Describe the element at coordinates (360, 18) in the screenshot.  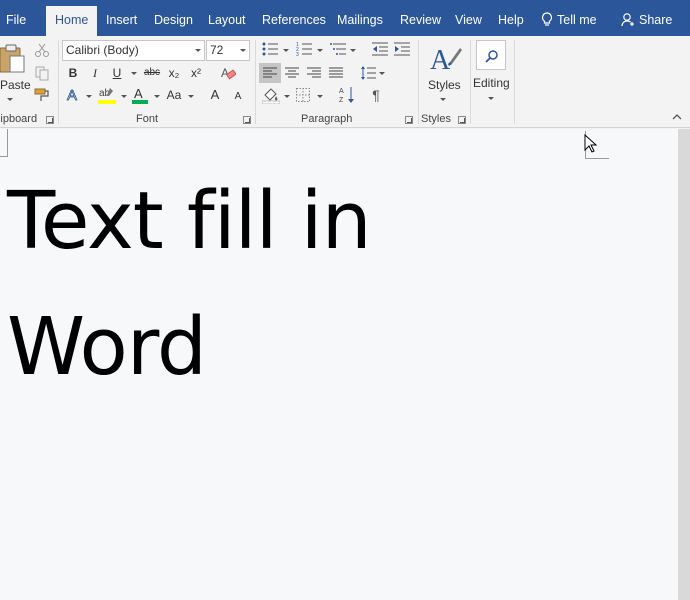
I see `tab-mailings: Mailings` at that location.